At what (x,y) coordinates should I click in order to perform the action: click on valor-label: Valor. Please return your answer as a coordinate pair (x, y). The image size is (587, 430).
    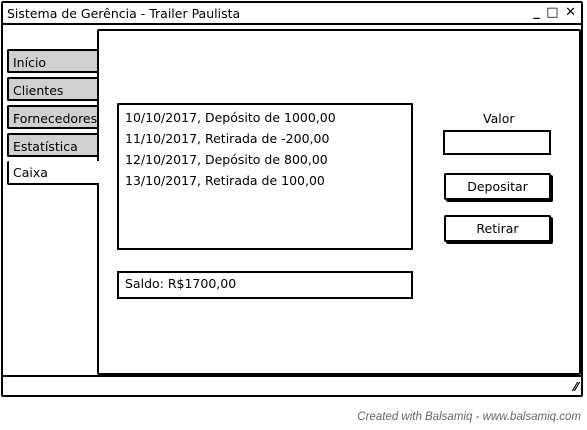
    Looking at the image, I should click on (499, 118).